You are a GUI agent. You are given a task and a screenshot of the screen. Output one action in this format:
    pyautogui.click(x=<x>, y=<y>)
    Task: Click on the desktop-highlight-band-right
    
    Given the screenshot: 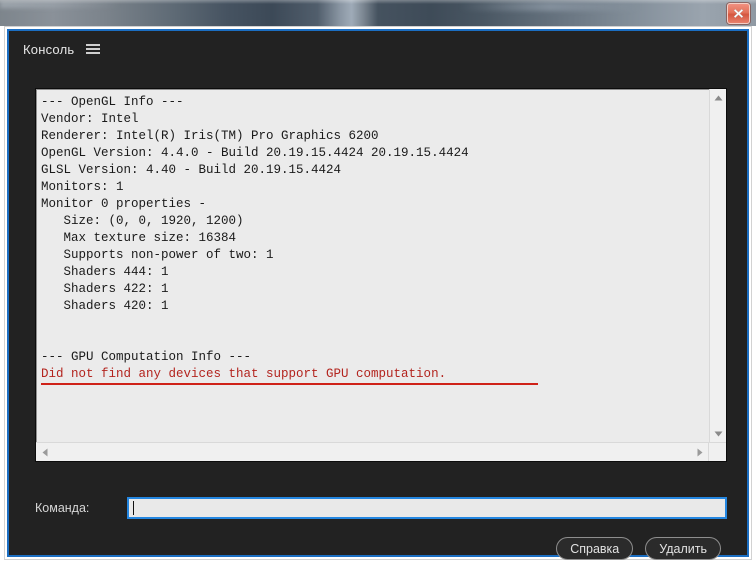 What is the action you would take?
    pyautogui.click(x=550, y=6)
    